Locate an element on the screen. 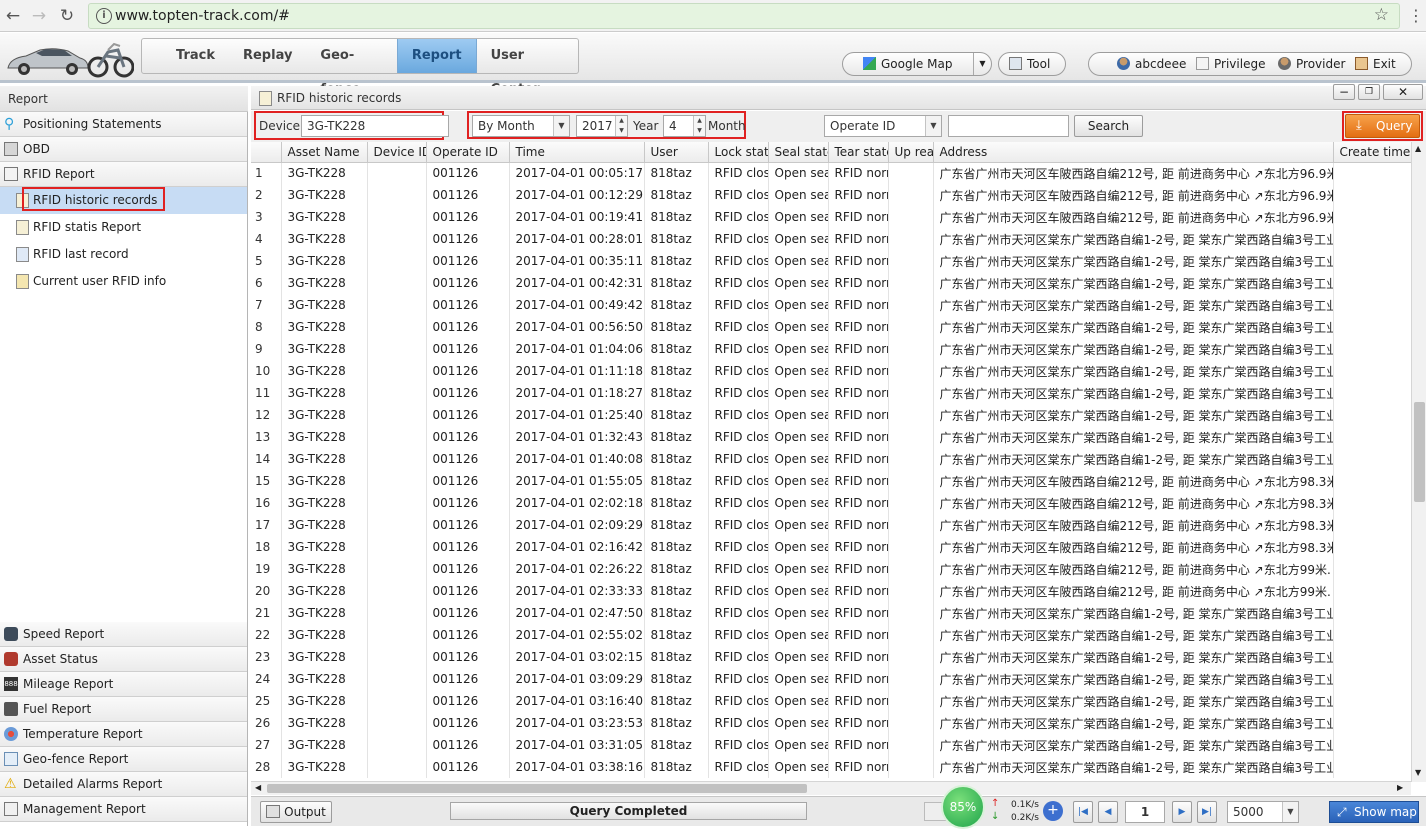 The image size is (1426, 829). search-input is located at coordinates (1008, 126).